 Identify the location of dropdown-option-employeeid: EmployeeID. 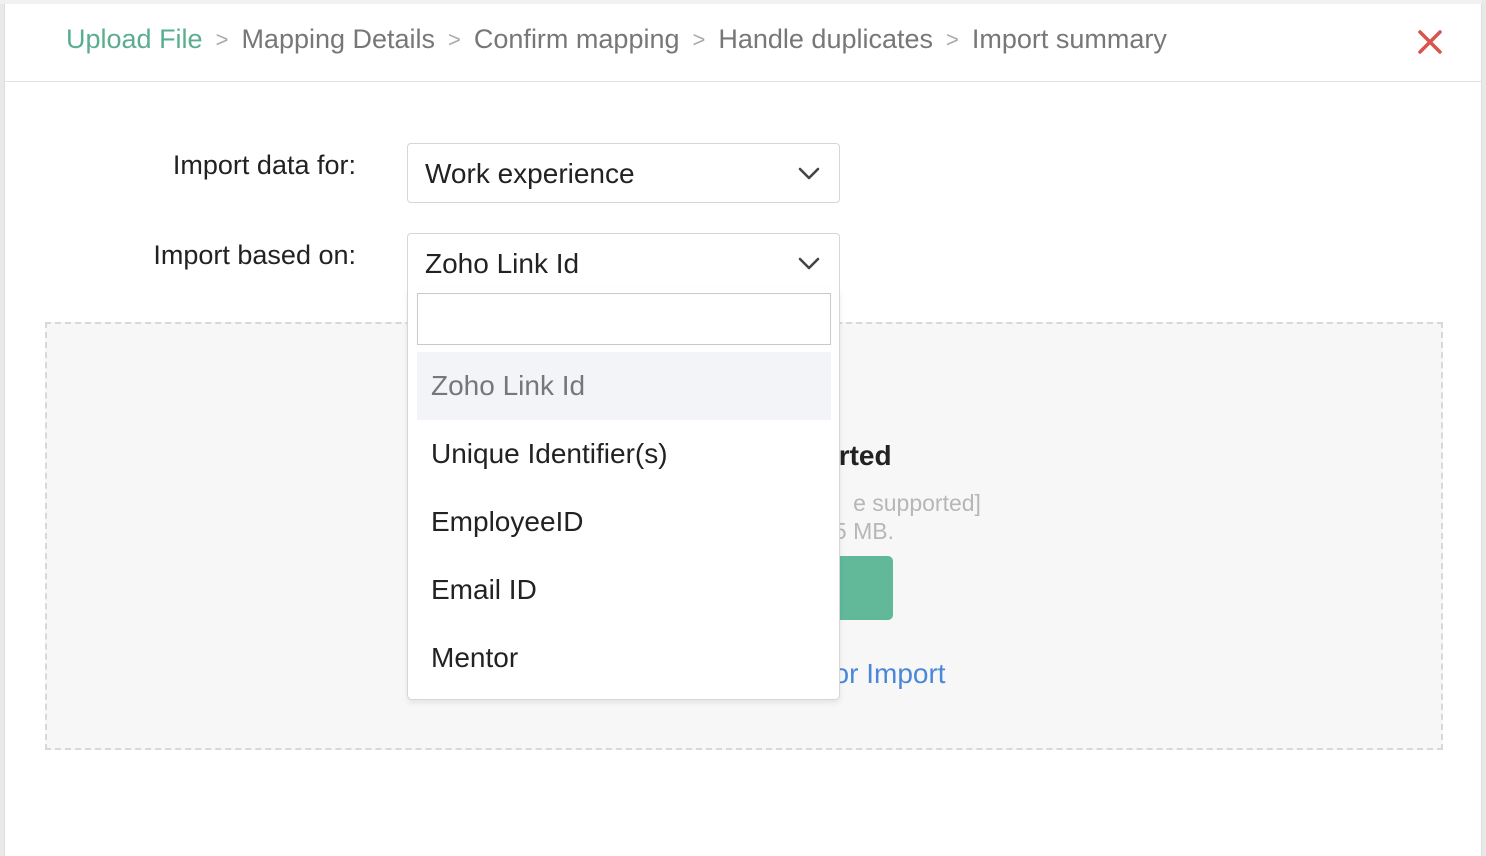
(624, 522).